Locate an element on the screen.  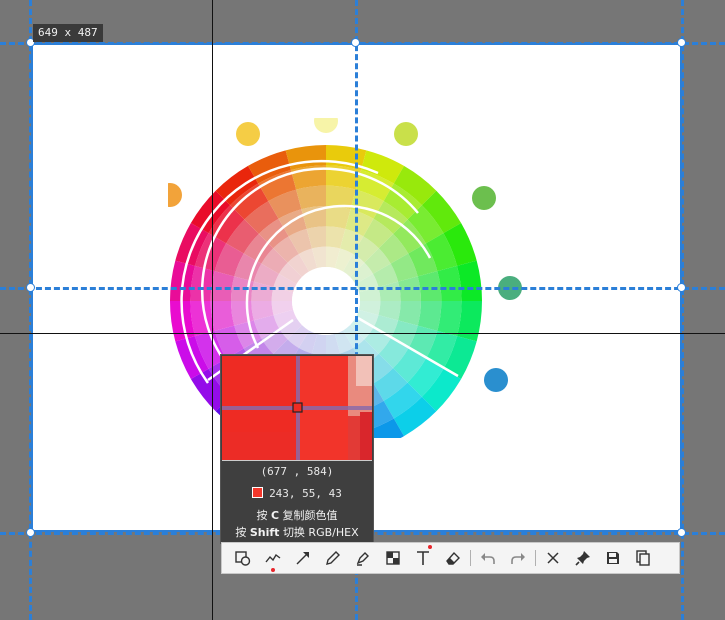
hint-copy-color: 按 C 复制颜色值 is located at coordinates (297, 515).